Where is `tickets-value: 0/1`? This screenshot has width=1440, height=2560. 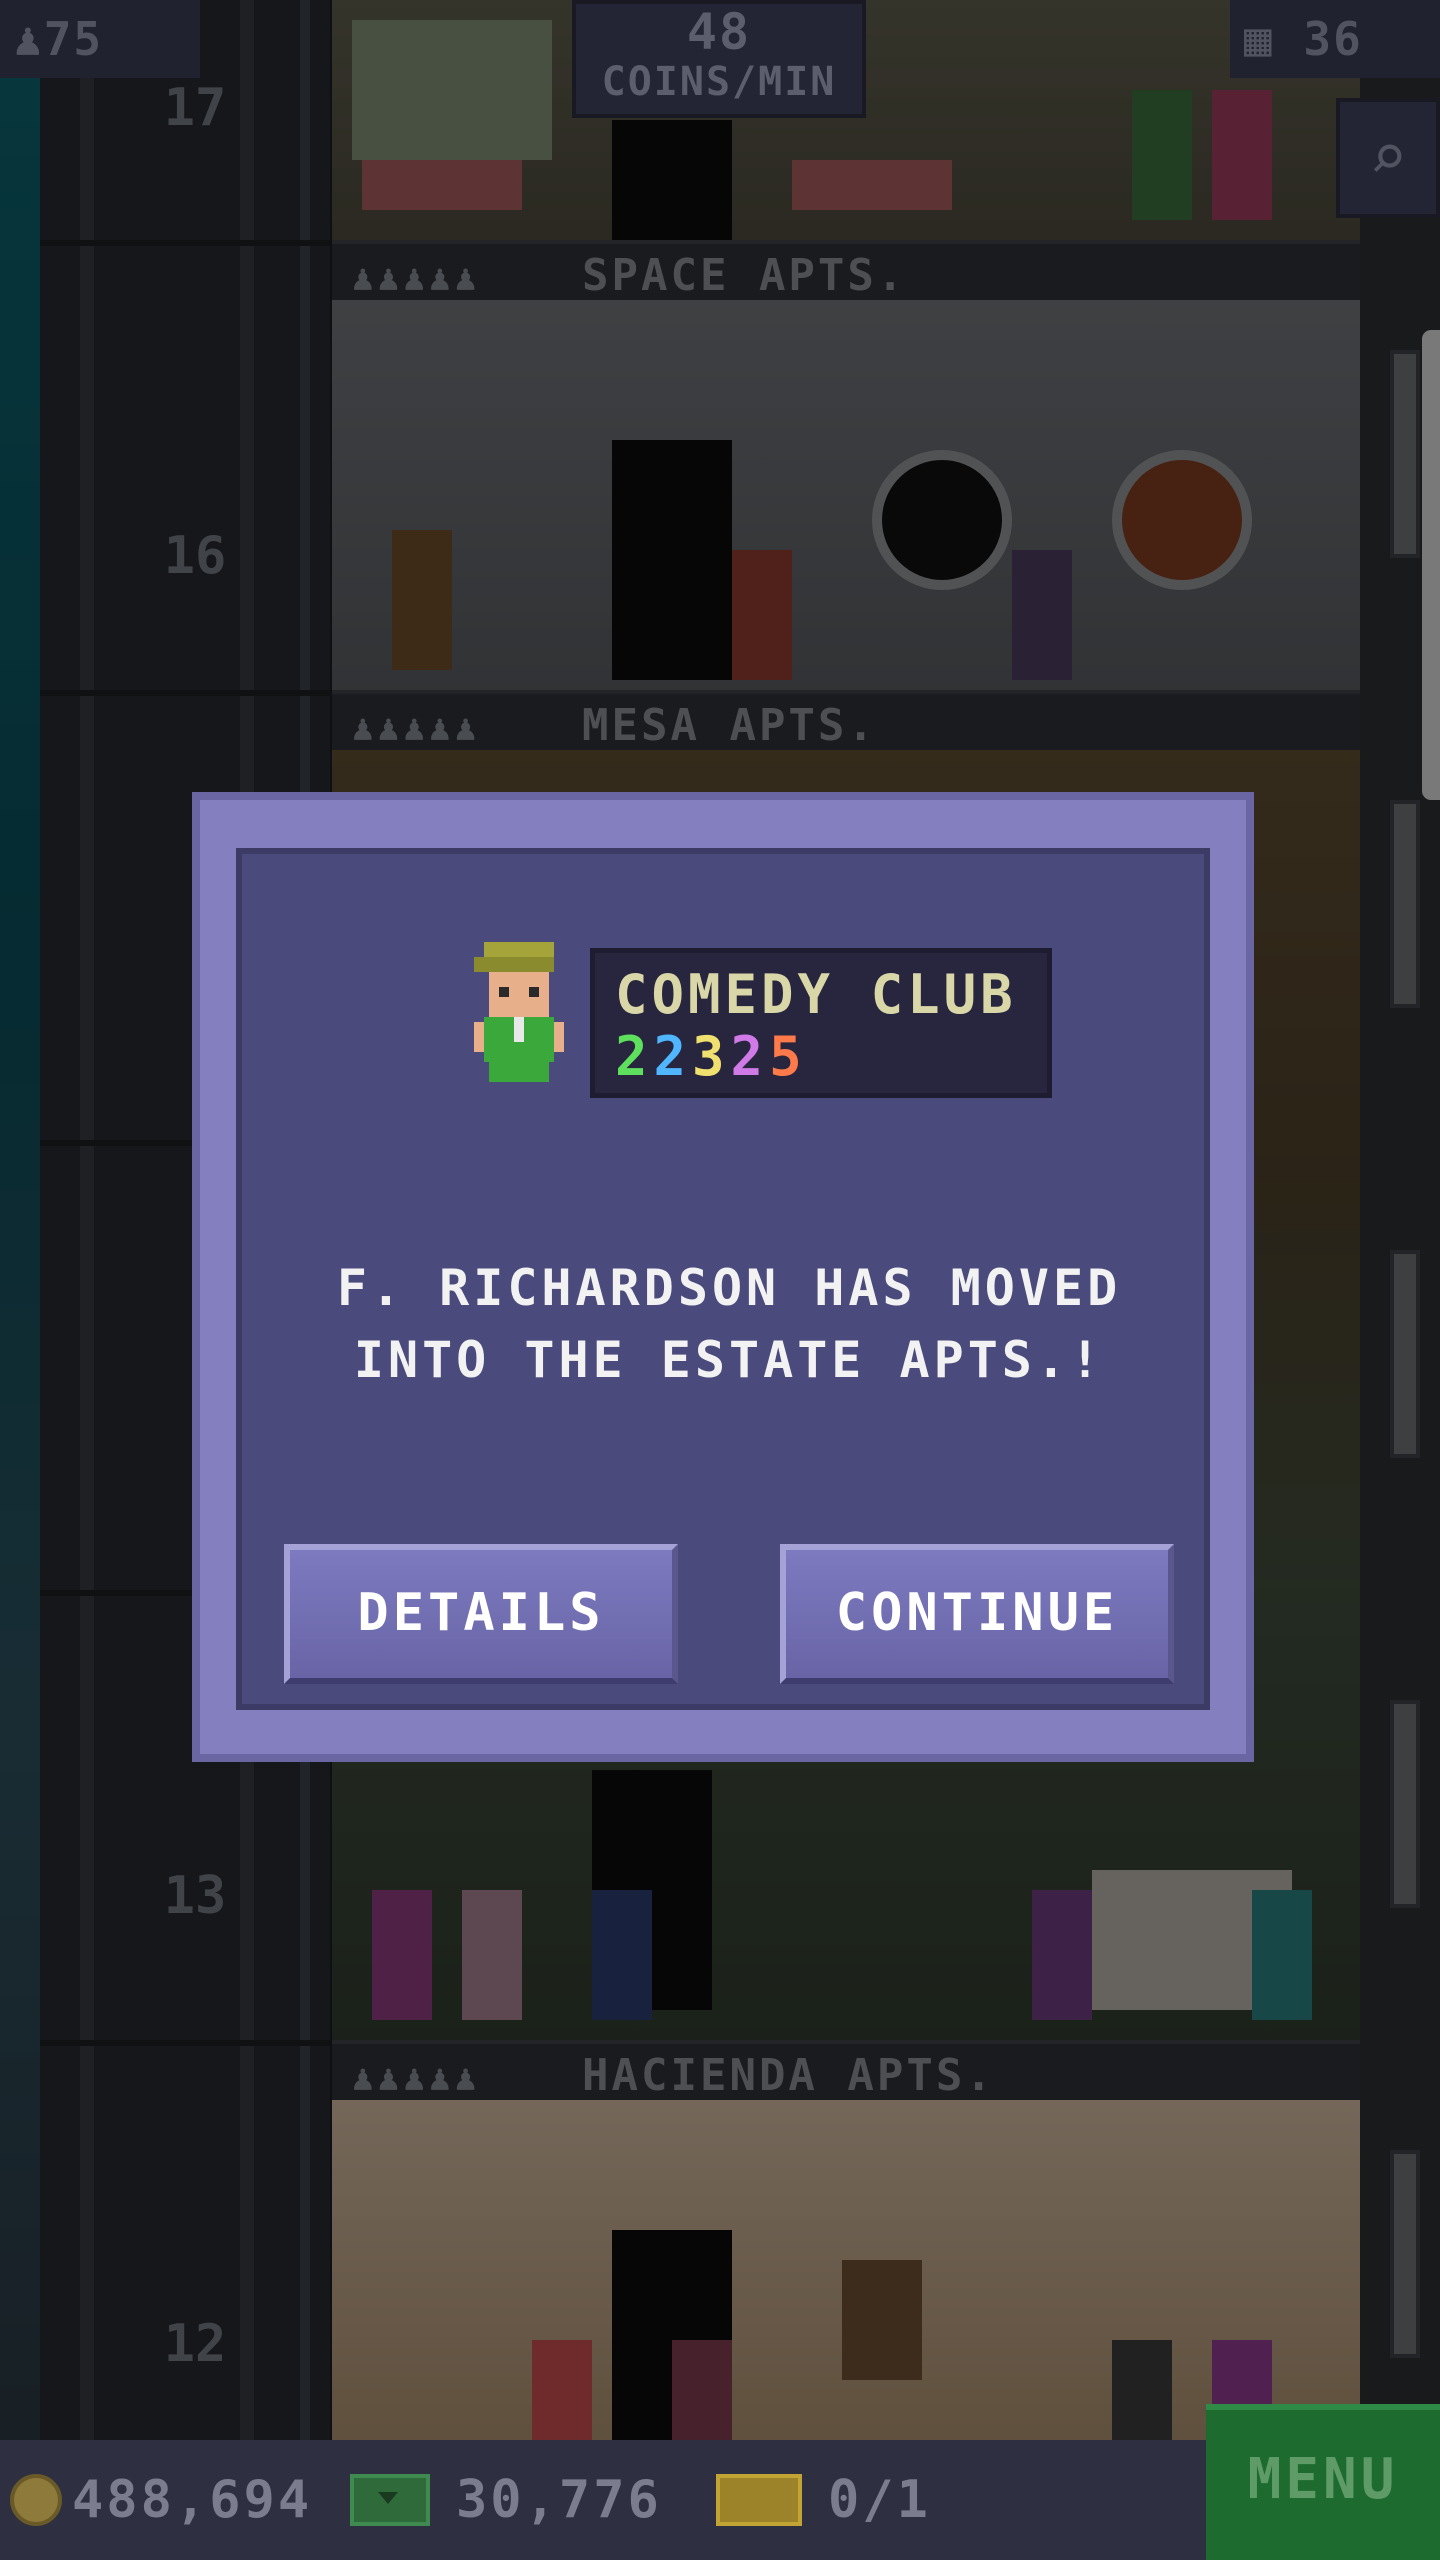 tickets-value: 0/1 is located at coordinates (879, 2500).